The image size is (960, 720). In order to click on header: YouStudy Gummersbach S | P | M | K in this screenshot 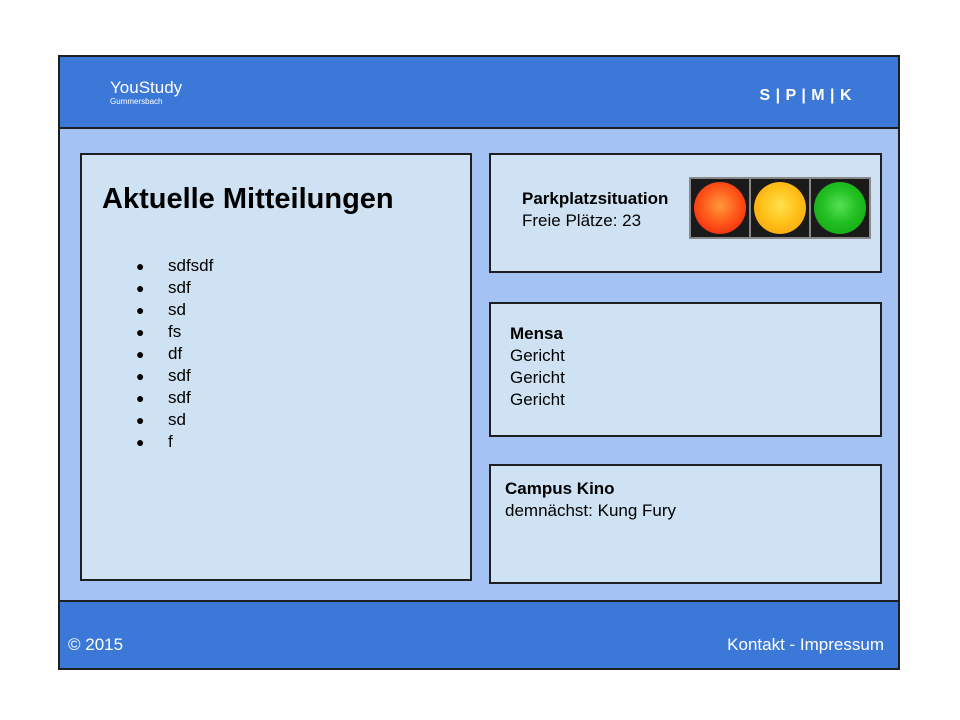, I will do `click(479, 93)`.